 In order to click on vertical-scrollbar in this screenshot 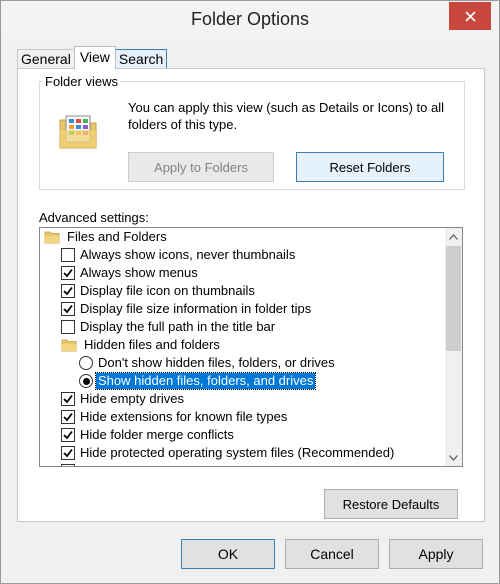, I will do `click(453, 347)`.